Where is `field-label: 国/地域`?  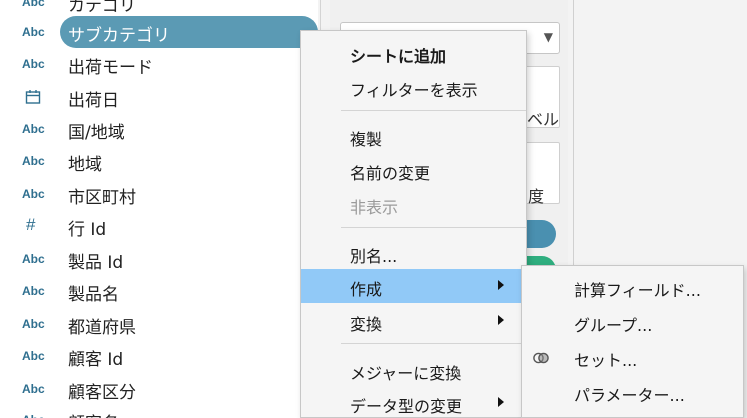
field-label: 国/地域 is located at coordinates (96, 133).